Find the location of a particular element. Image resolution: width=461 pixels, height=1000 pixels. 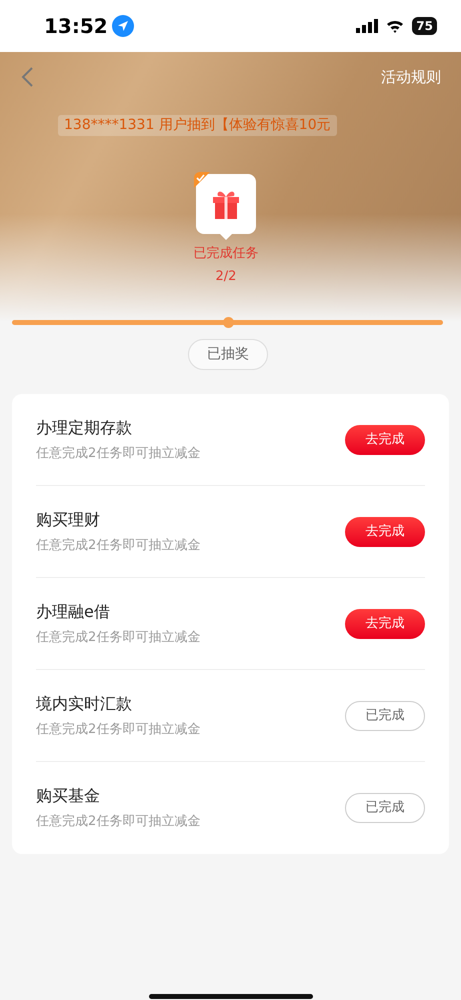

milestone-count: 2/2 is located at coordinates (226, 277).